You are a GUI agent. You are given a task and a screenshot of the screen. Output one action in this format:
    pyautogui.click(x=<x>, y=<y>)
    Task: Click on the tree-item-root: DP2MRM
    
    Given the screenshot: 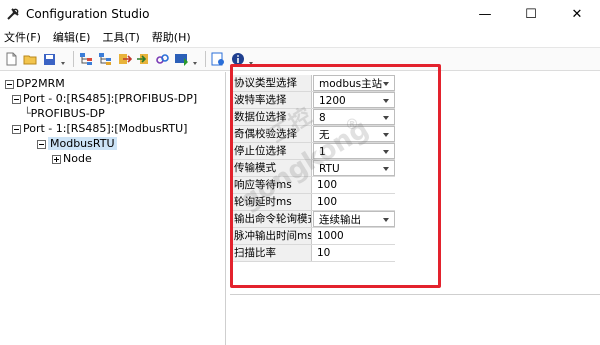 What is the action you would take?
    pyautogui.click(x=112, y=83)
    